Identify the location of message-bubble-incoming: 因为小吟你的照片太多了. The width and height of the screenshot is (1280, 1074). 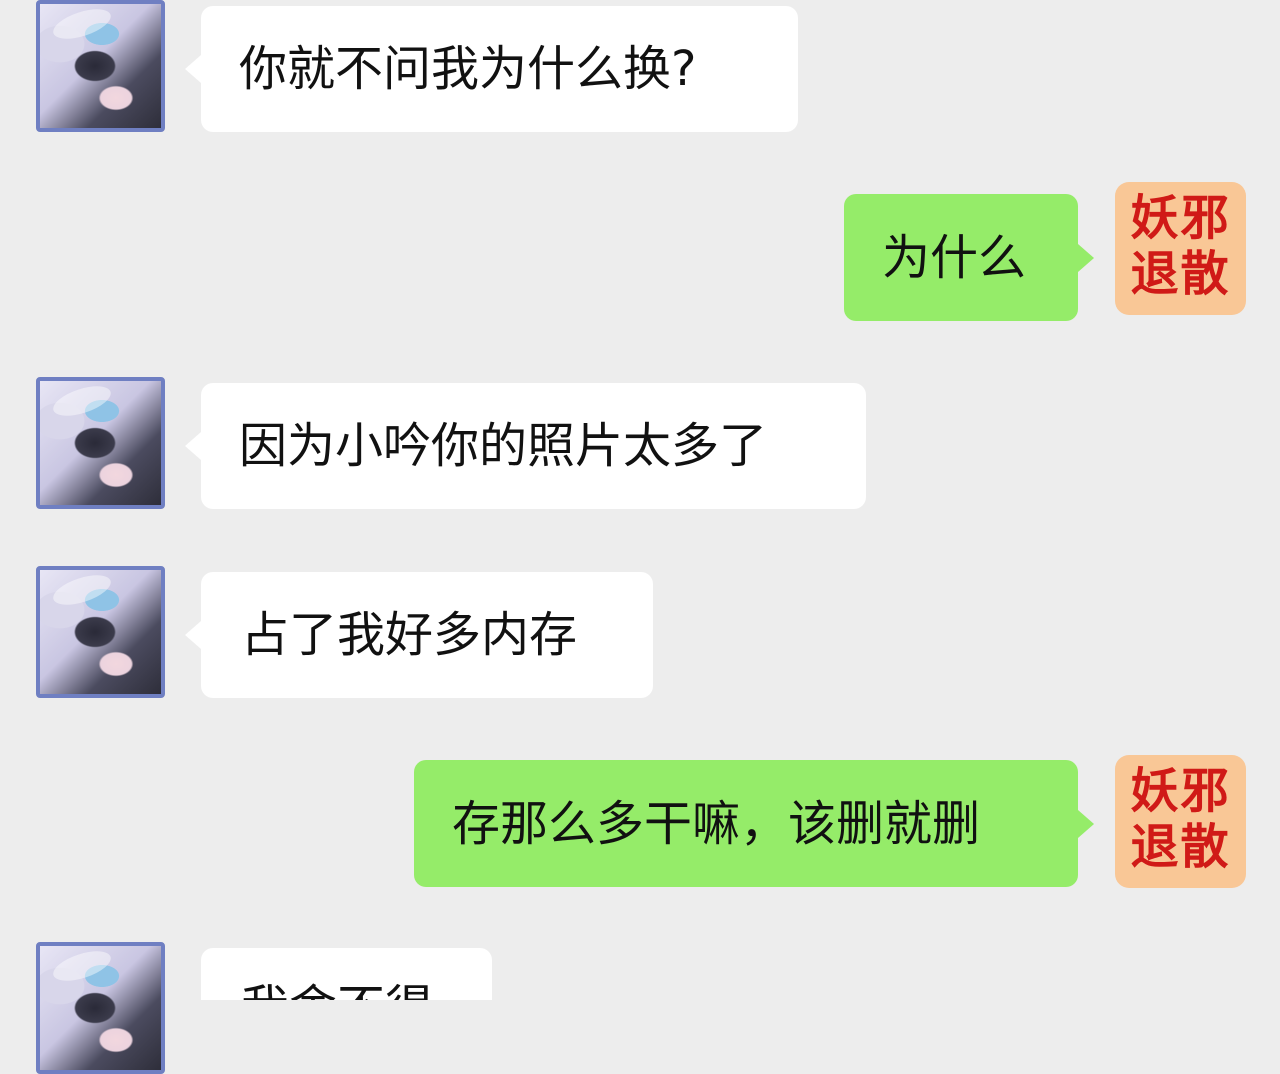
(525, 446).